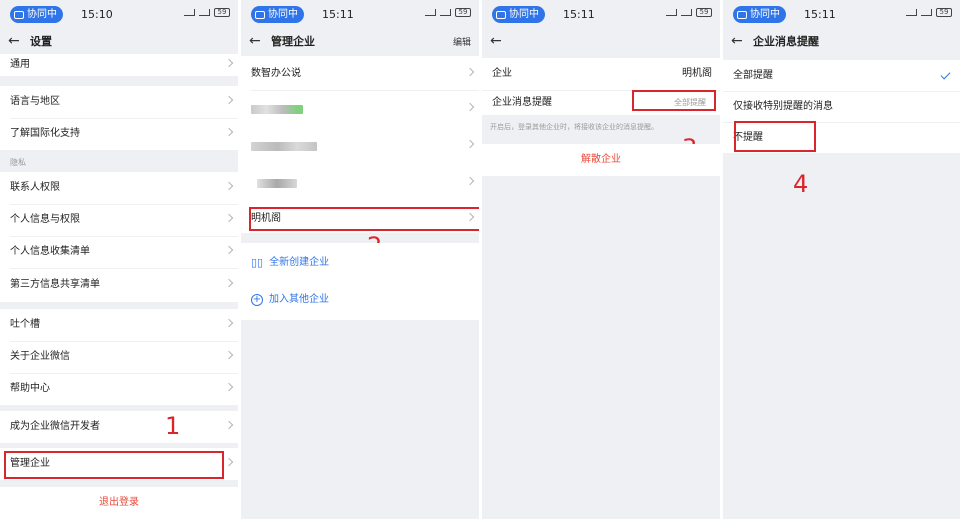 Image resolution: width=960 pixels, height=519 pixels. Describe the element at coordinates (783, 106) in the screenshot. I see `option-label: 仅接收特别提醒的消息` at that location.